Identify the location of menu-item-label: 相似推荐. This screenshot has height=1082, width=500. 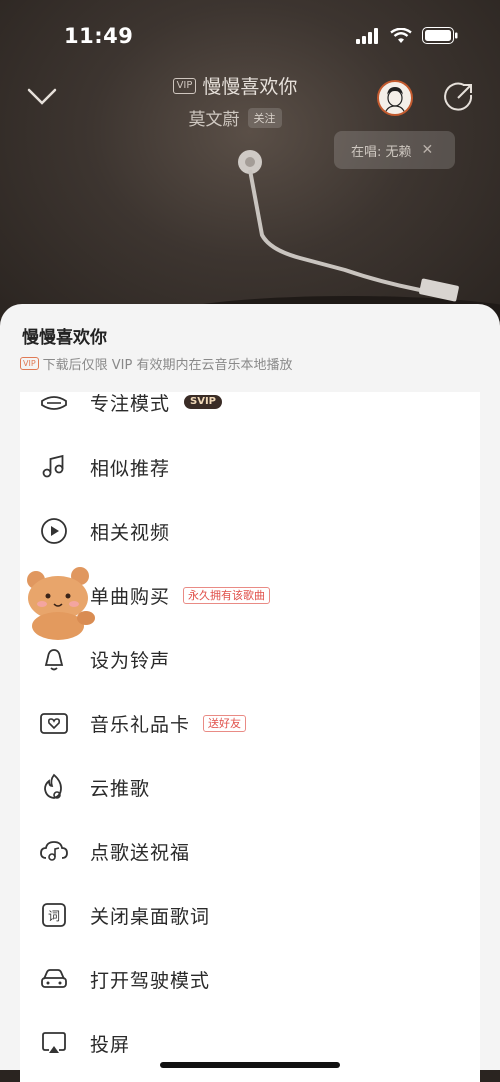
(130, 468).